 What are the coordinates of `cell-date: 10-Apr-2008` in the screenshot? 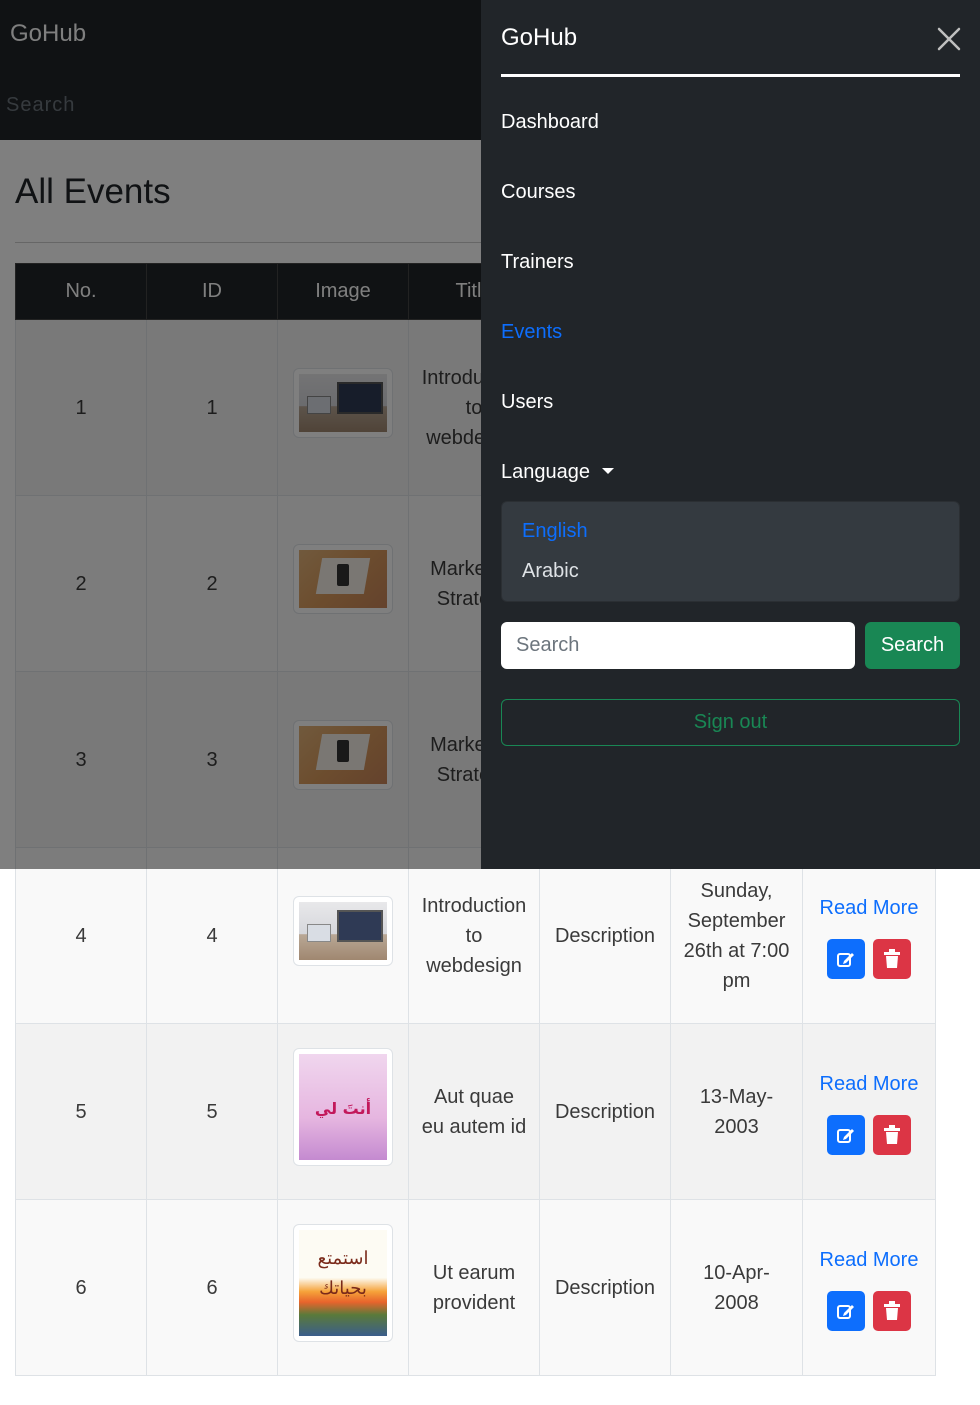 It's located at (736, 1287).